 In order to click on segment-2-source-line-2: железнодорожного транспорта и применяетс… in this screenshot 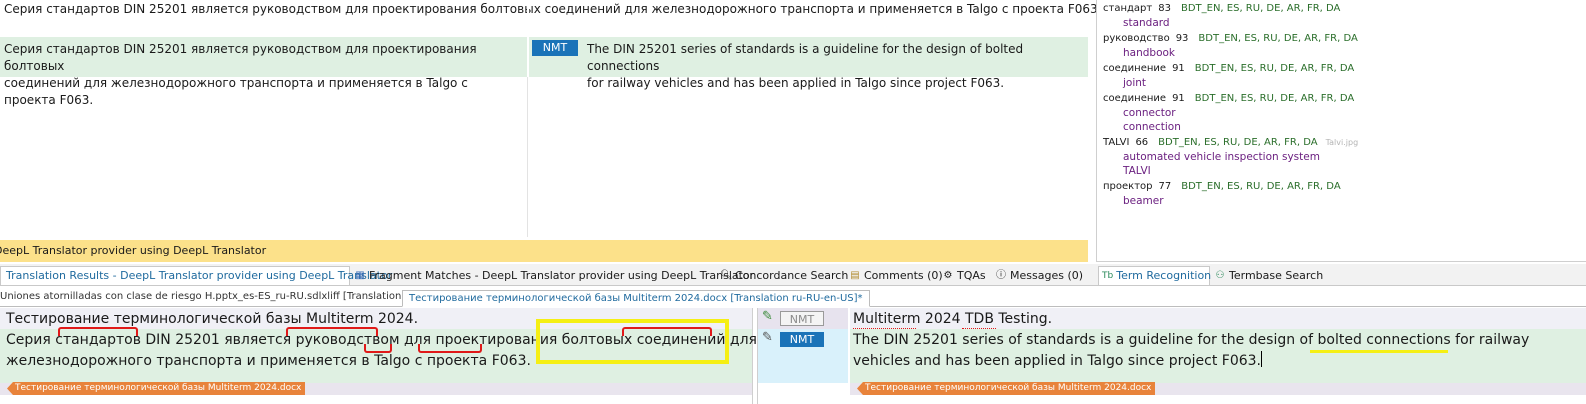, I will do `click(268, 361)`.